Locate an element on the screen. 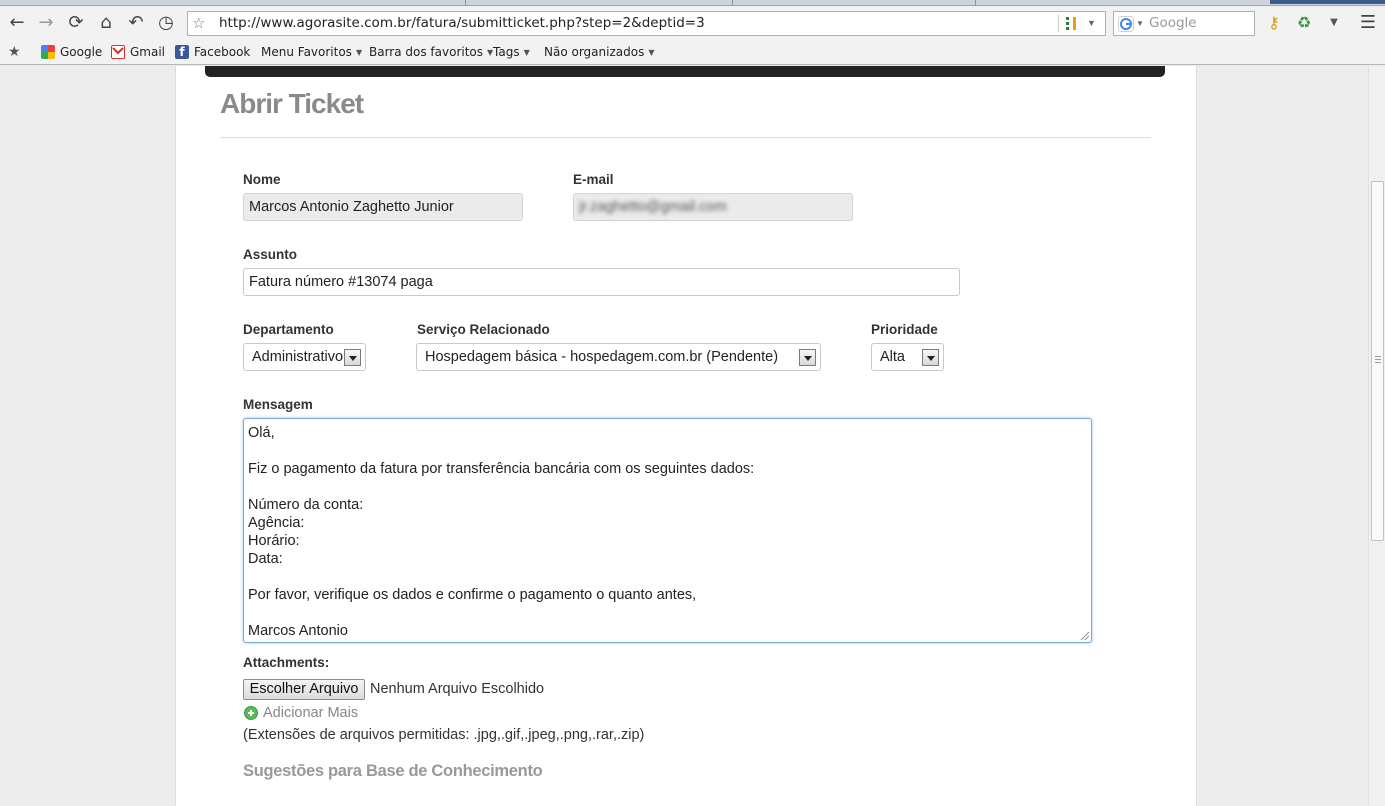 This screenshot has height=806, width=1385. bookmark-manager-star-icon: ★ is located at coordinates (14, 52).